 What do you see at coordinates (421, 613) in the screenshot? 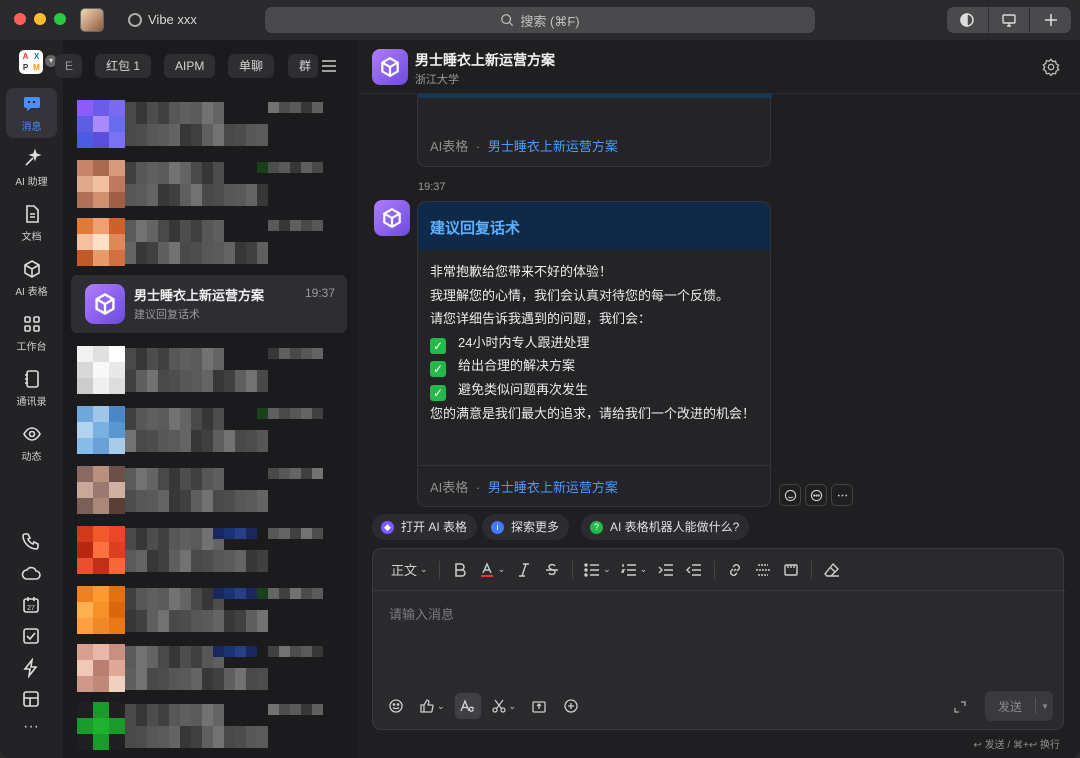
I see `message-input: 请输入消息` at bounding box center [421, 613].